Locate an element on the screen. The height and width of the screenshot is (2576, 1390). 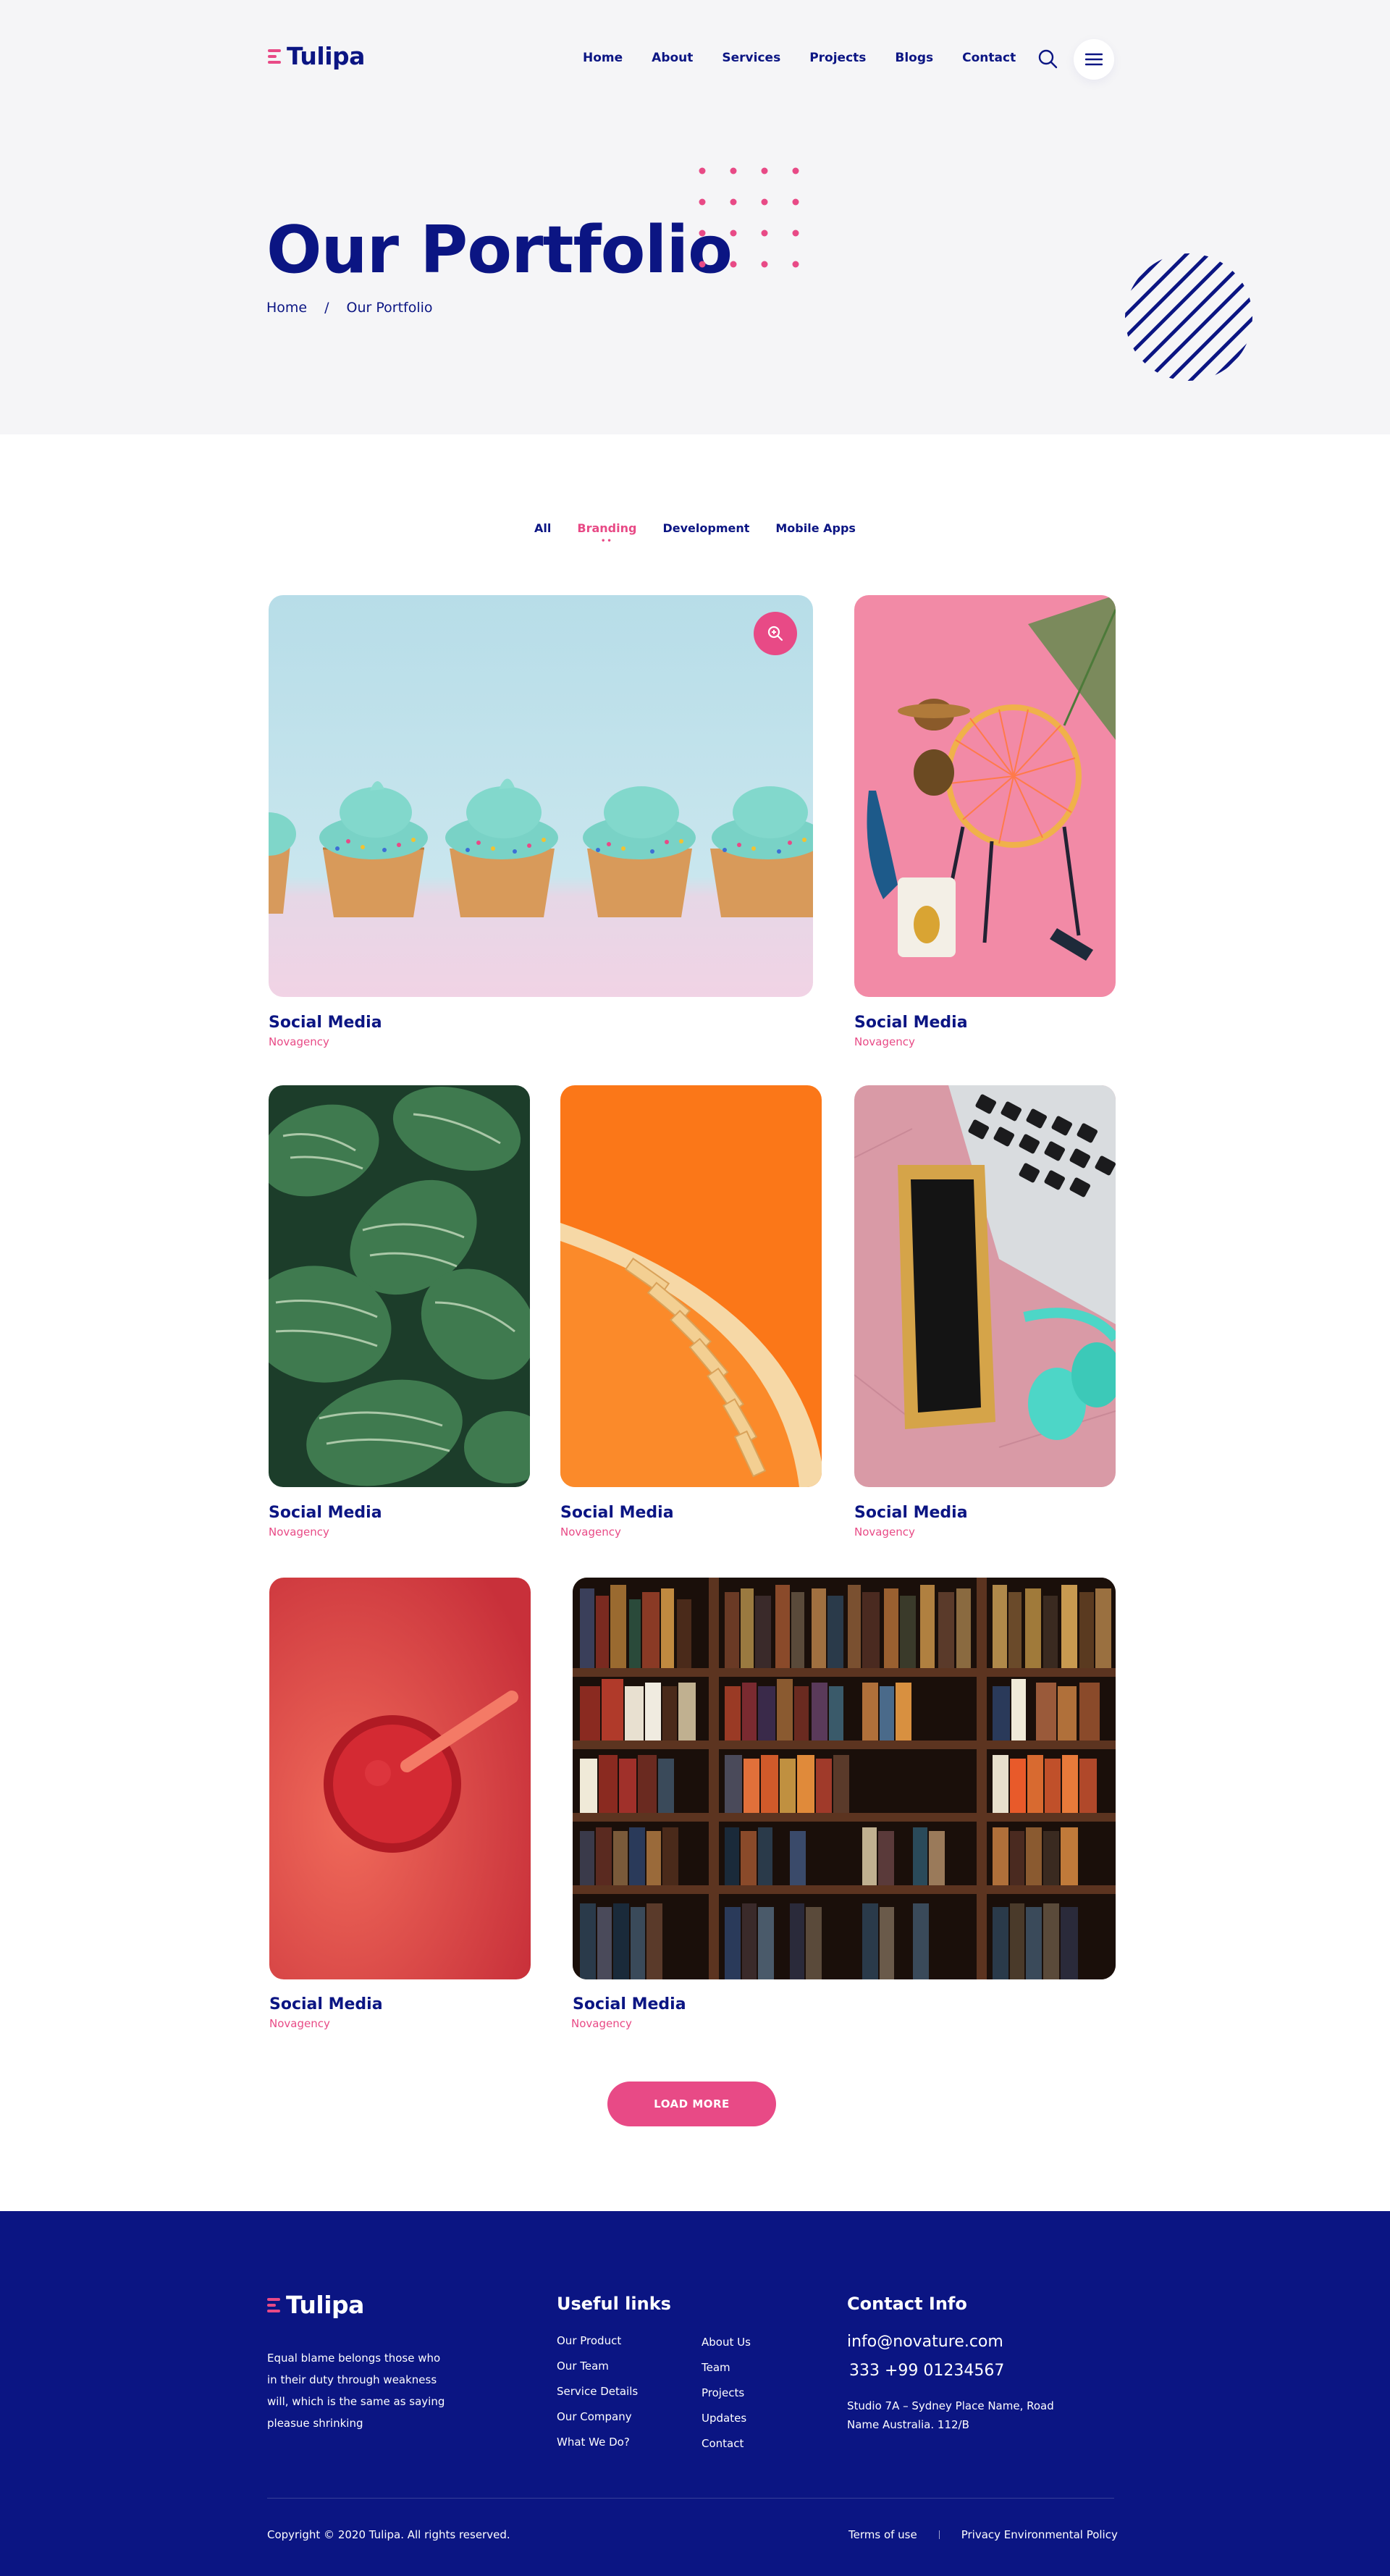
footer-link-updates: Updates is located at coordinates (724, 2418).